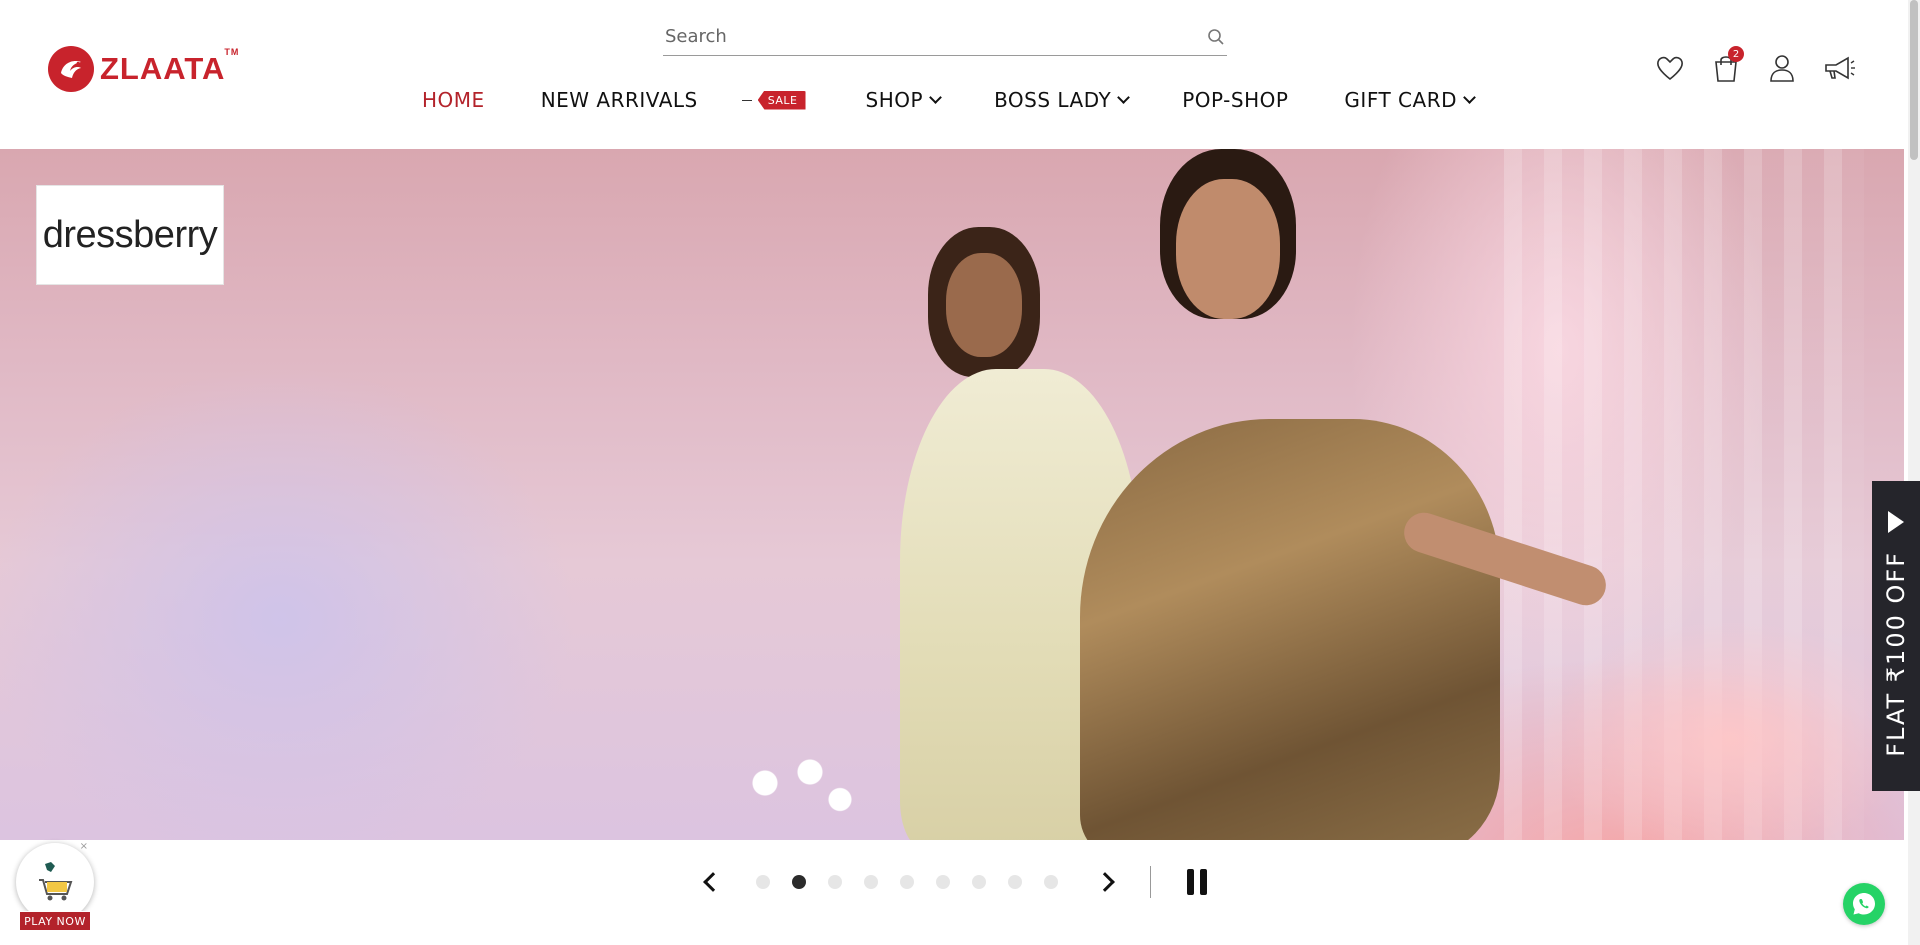 Image resolution: width=1920 pixels, height=945 pixels. Describe the element at coordinates (1838, 68) in the screenshot. I see `megaphone-icon` at that location.